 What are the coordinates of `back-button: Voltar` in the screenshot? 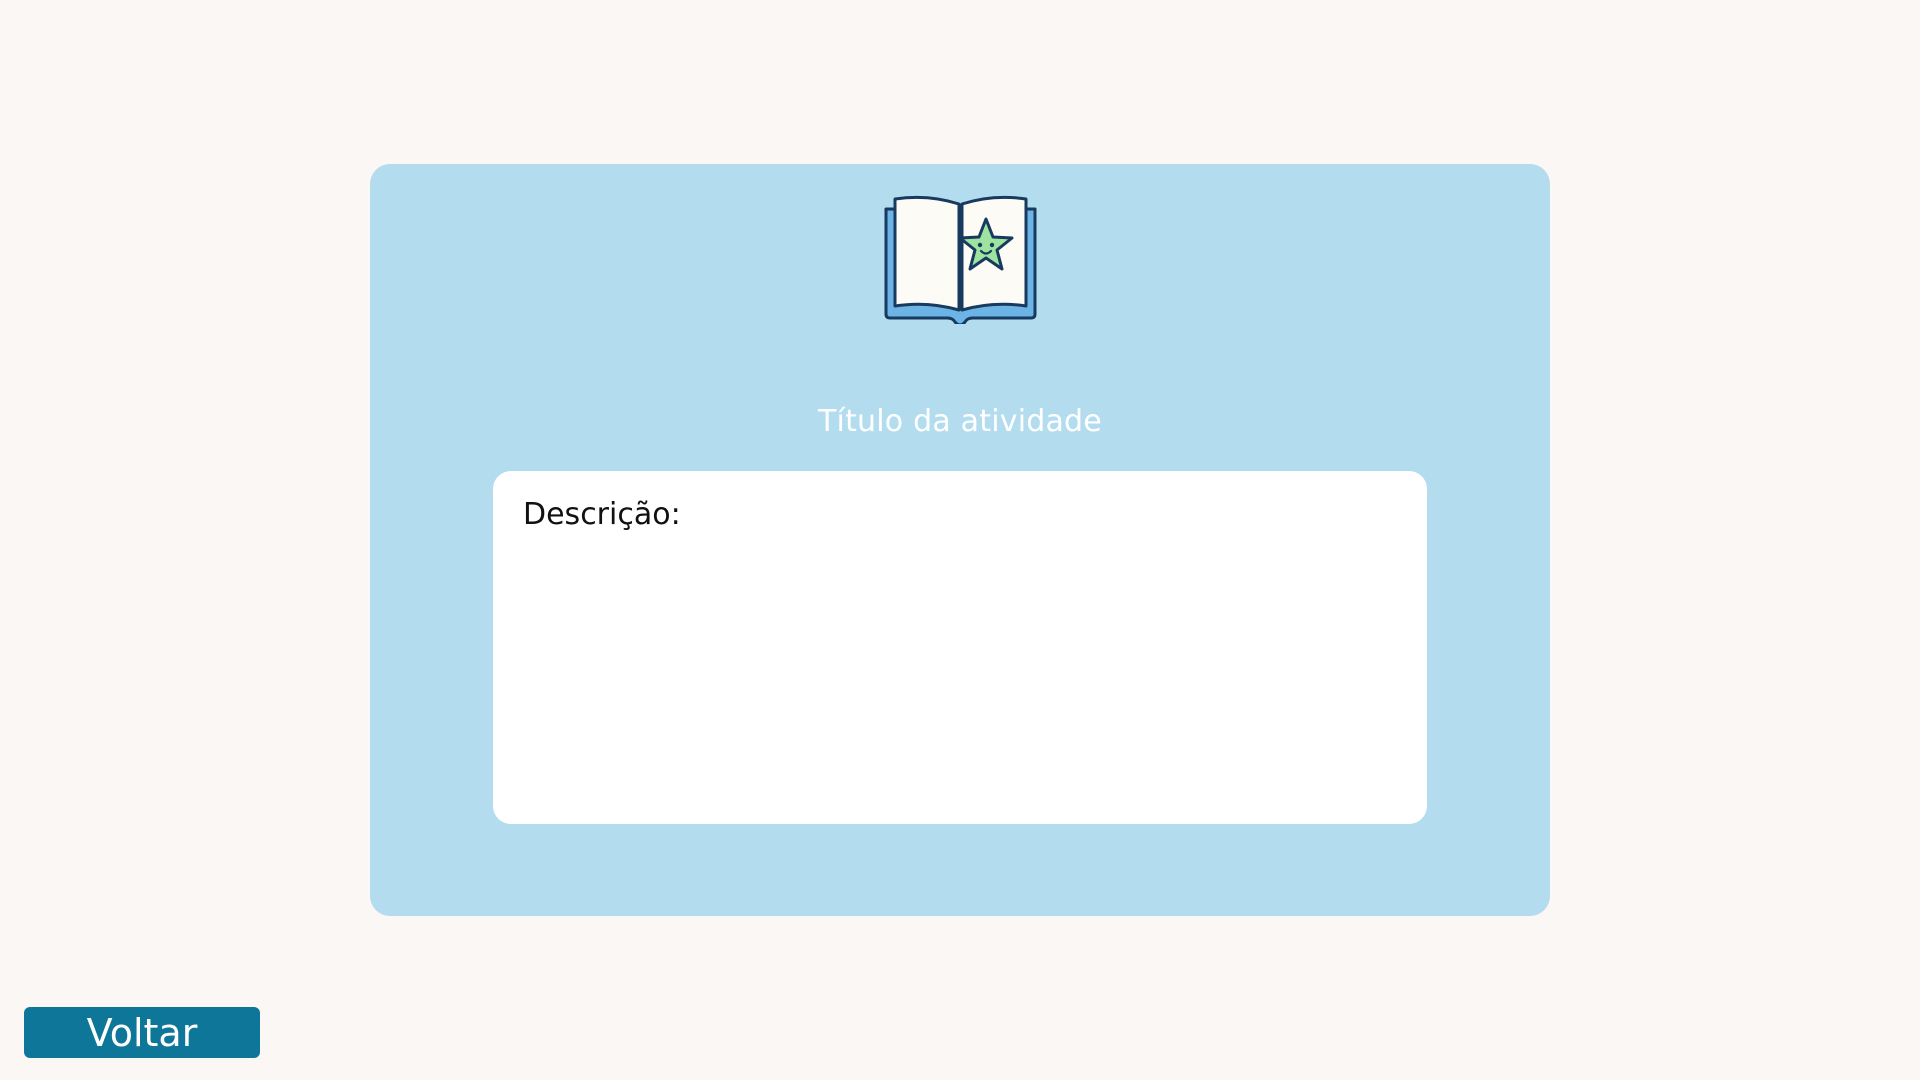 It's located at (142, 1032).